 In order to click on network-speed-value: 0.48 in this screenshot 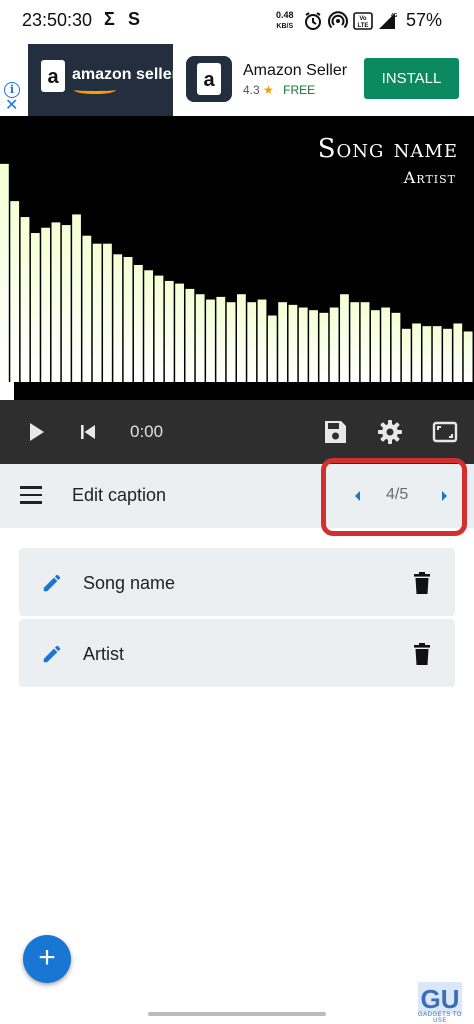, I will do `click(285, 15)`.